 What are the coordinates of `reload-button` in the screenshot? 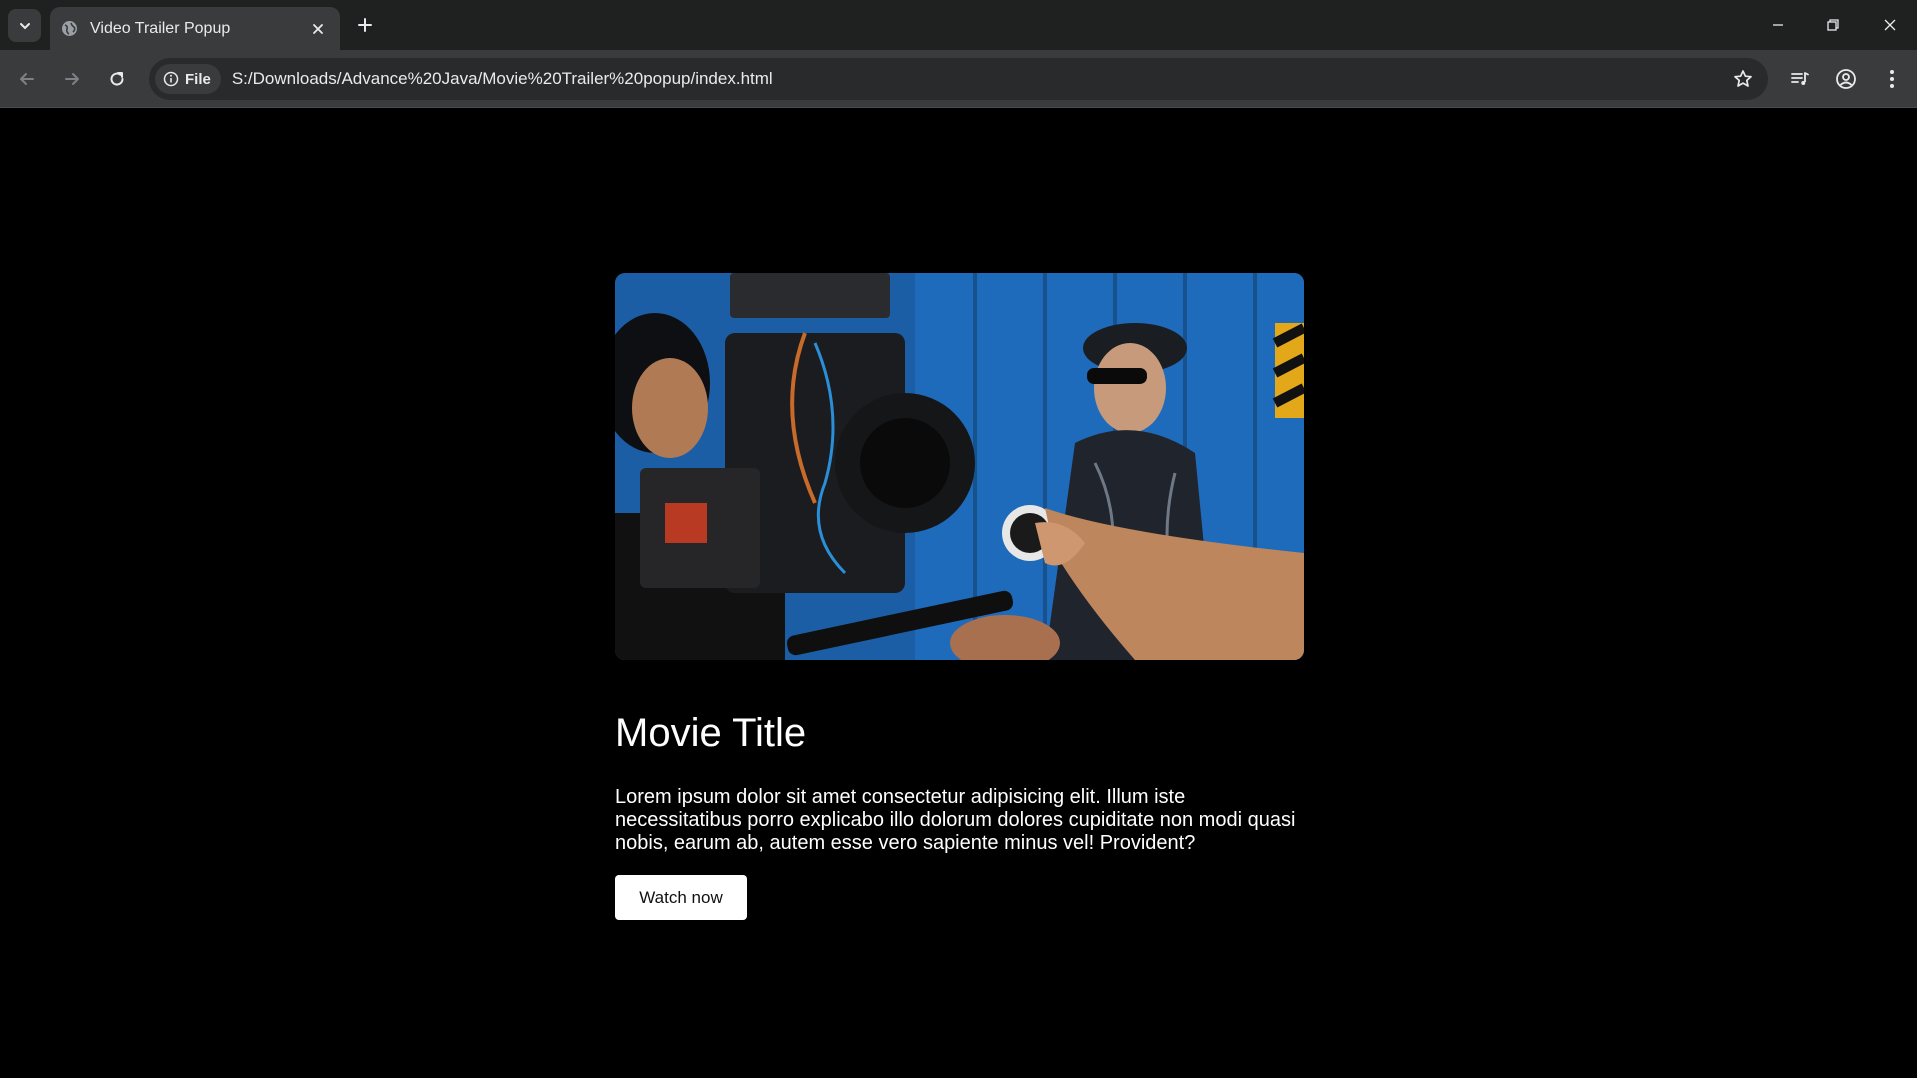 It's located at (117, 79).